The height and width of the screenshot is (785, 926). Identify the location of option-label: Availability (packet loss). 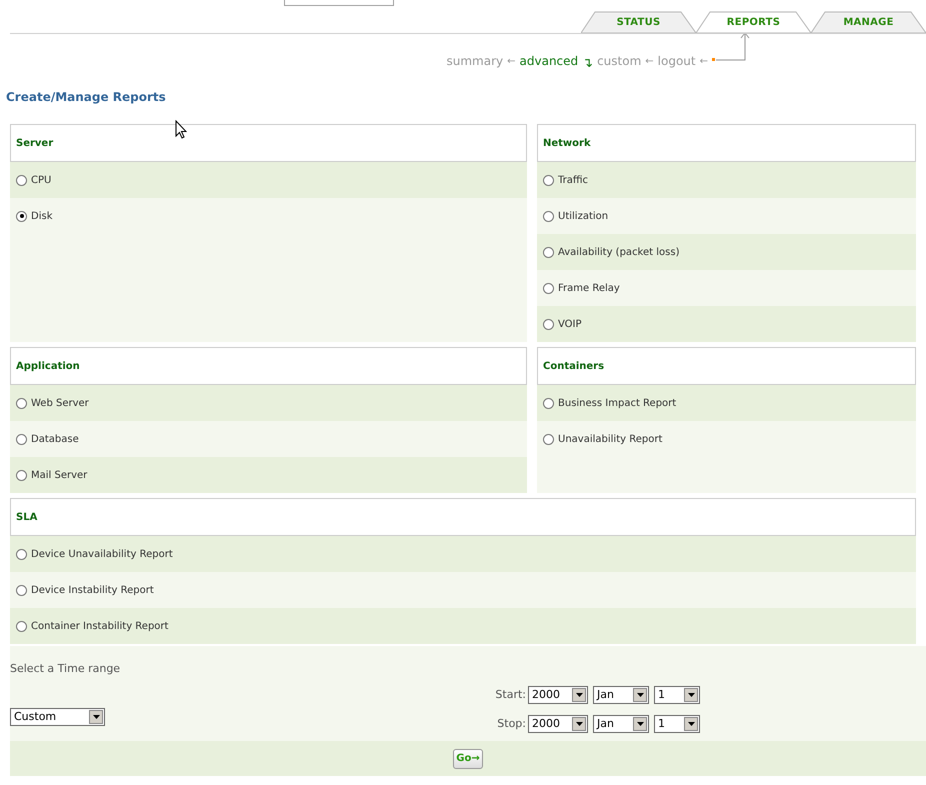
(619, 253).